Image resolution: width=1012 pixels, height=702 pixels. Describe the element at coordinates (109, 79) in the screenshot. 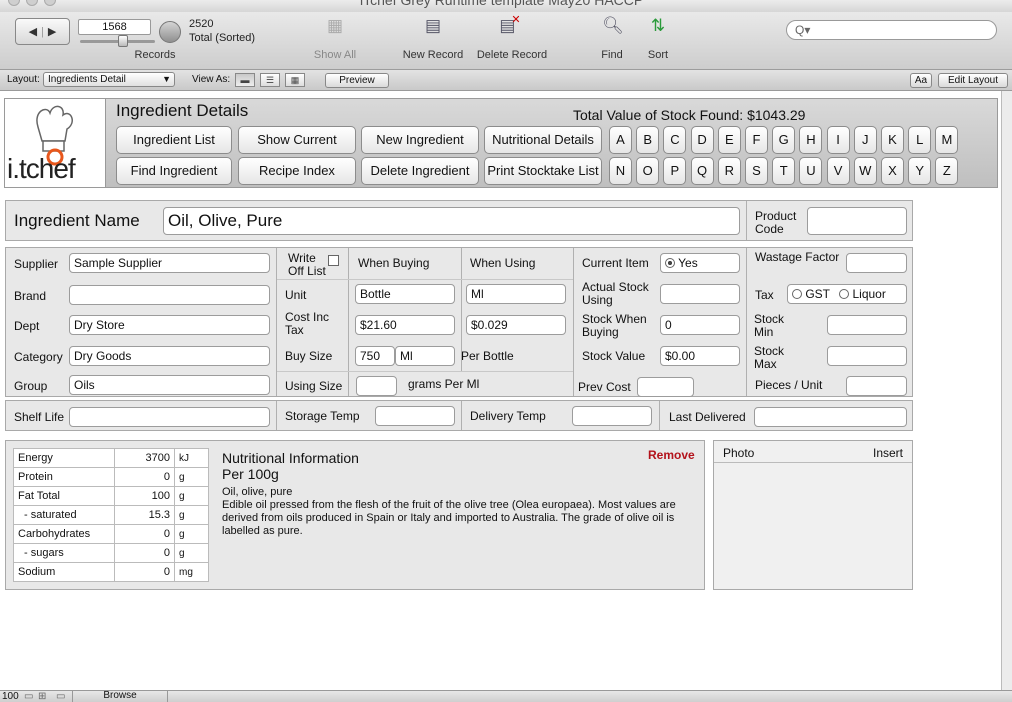

I see `layout-select: Ingredients Detail ▼` at that location.